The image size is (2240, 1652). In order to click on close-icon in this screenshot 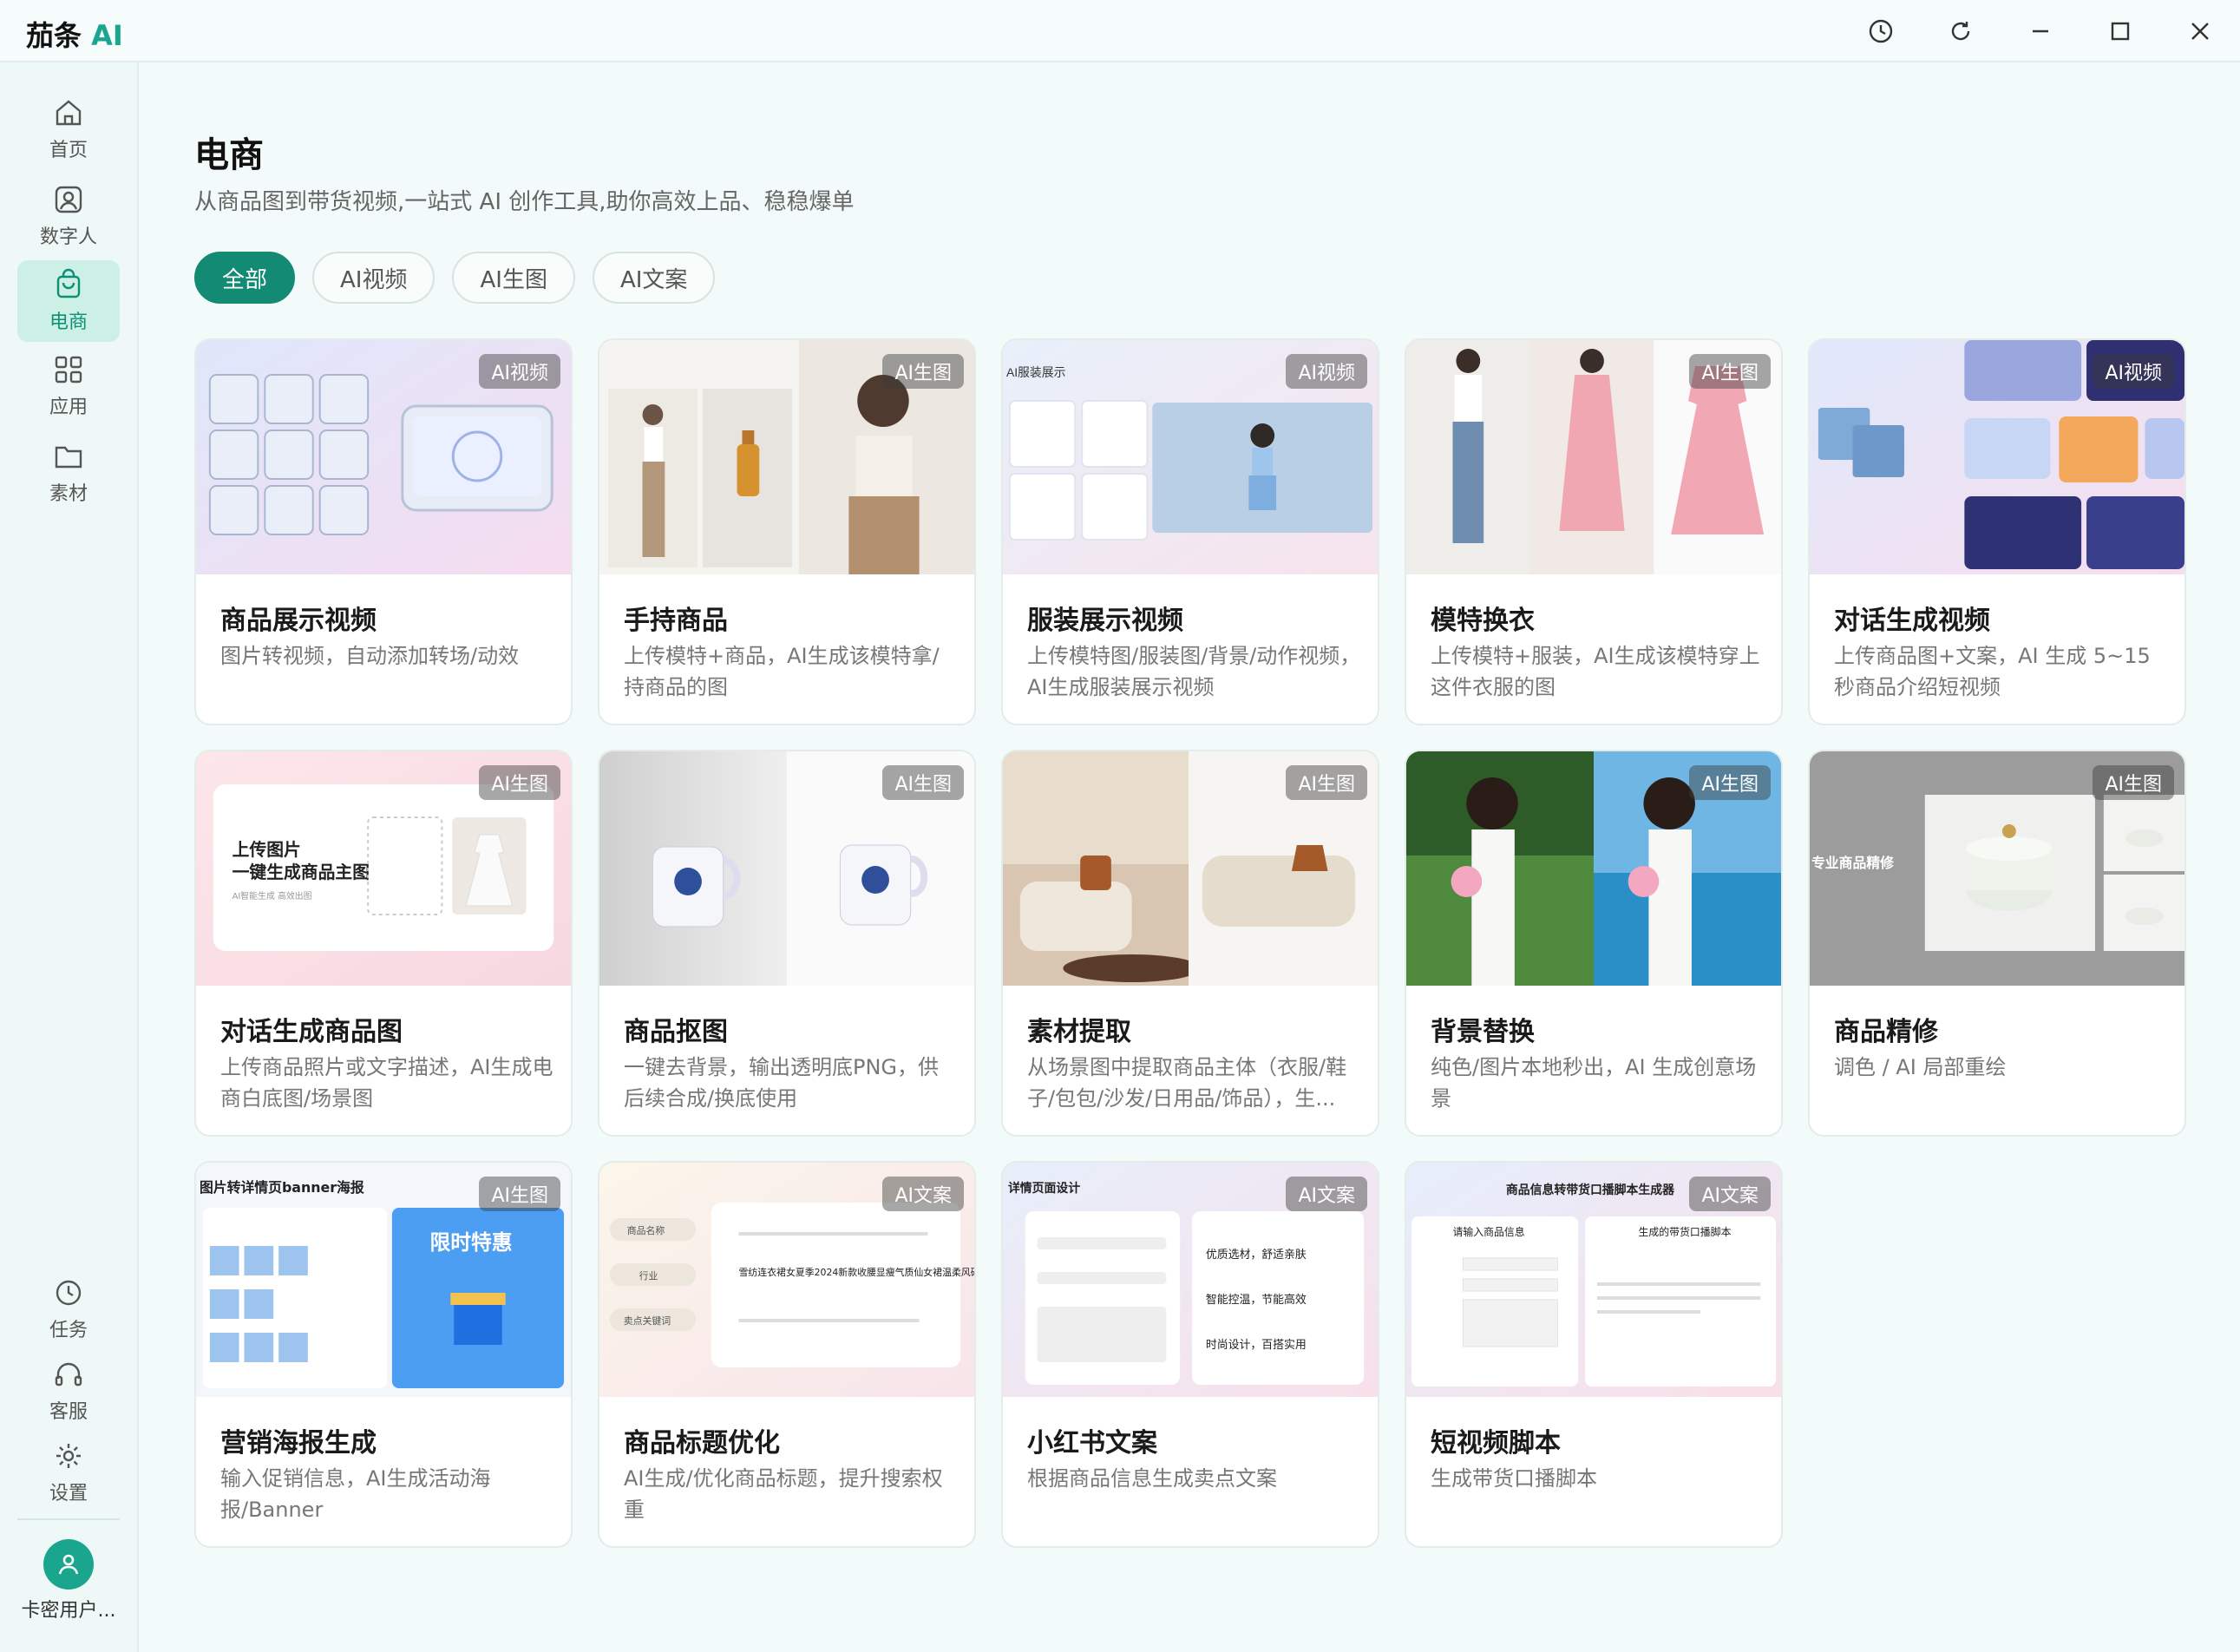, I will do `click(2200, 32)`.